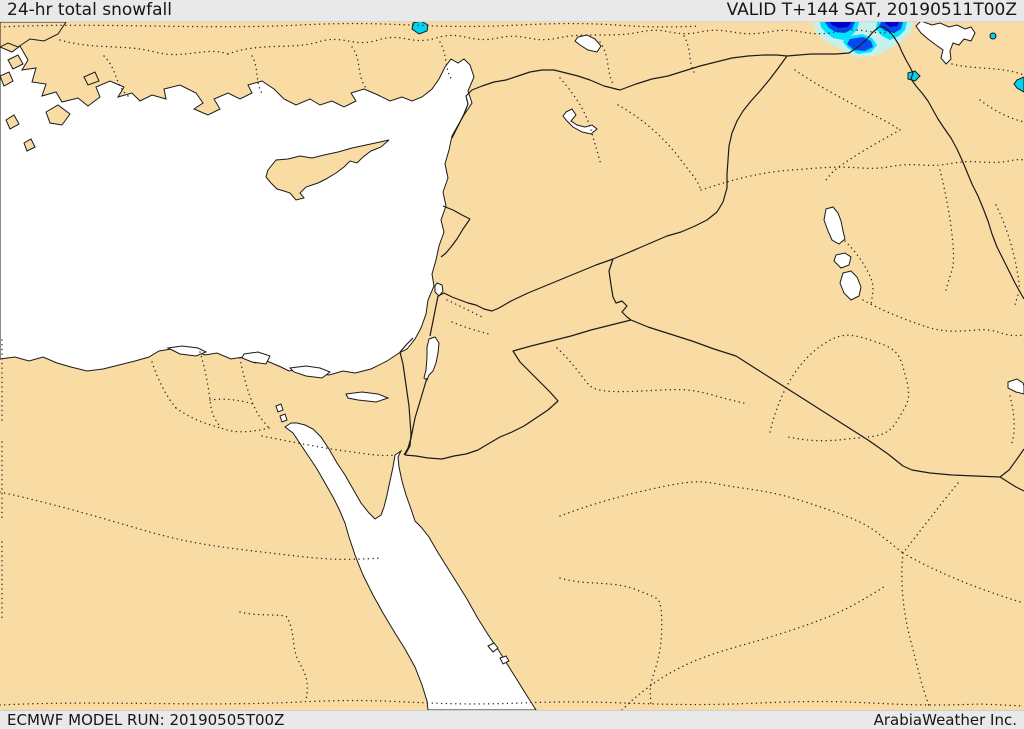  Describe the element at coordinates (146, 719) in the screenshot. I see `model-run-label: ECMWF MODEL RUN: 20190505T00Z` at that location.